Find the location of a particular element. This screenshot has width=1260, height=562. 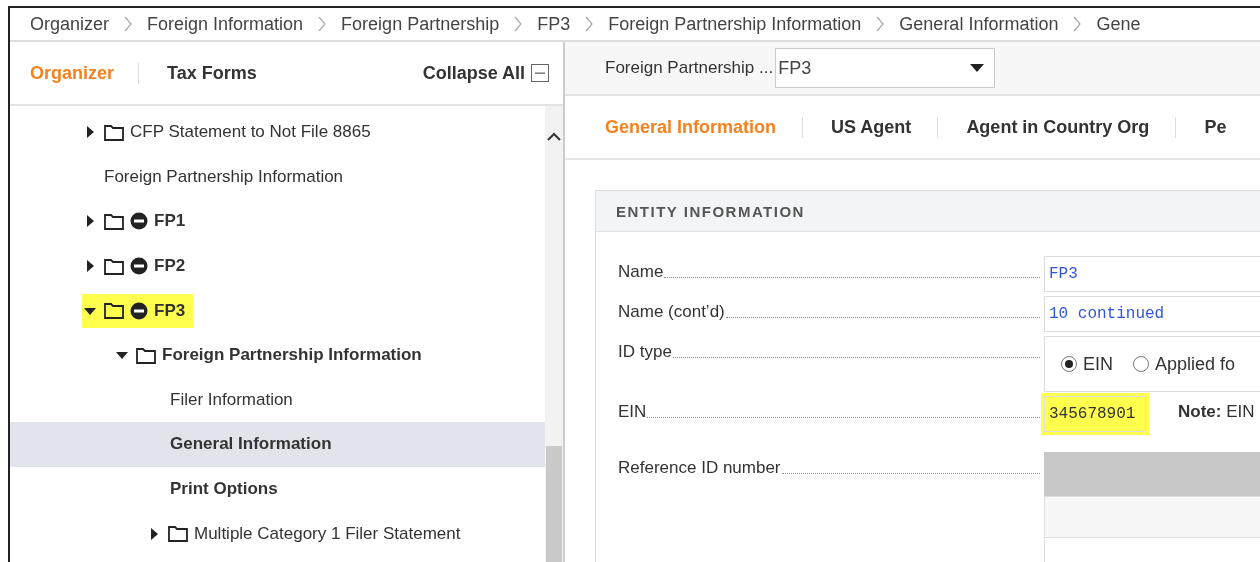

field-label: ID type is located at coordinates (645, 352).